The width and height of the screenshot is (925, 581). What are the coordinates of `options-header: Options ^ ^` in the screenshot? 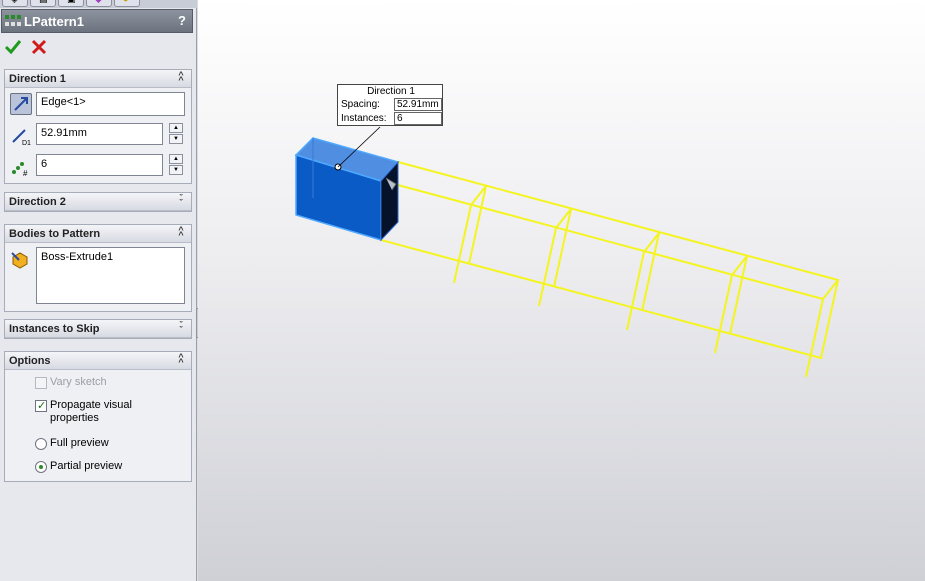 It's located at (98, 361).